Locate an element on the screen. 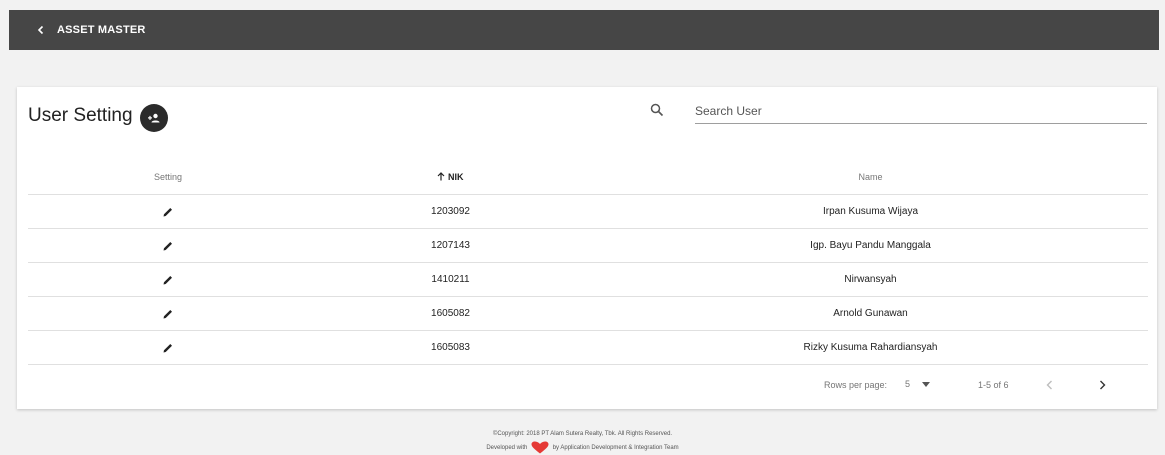 The width and height of the screenshot is (1165, 455). table-header-row: Setting NIK Name is located at coordinates (588, 177).